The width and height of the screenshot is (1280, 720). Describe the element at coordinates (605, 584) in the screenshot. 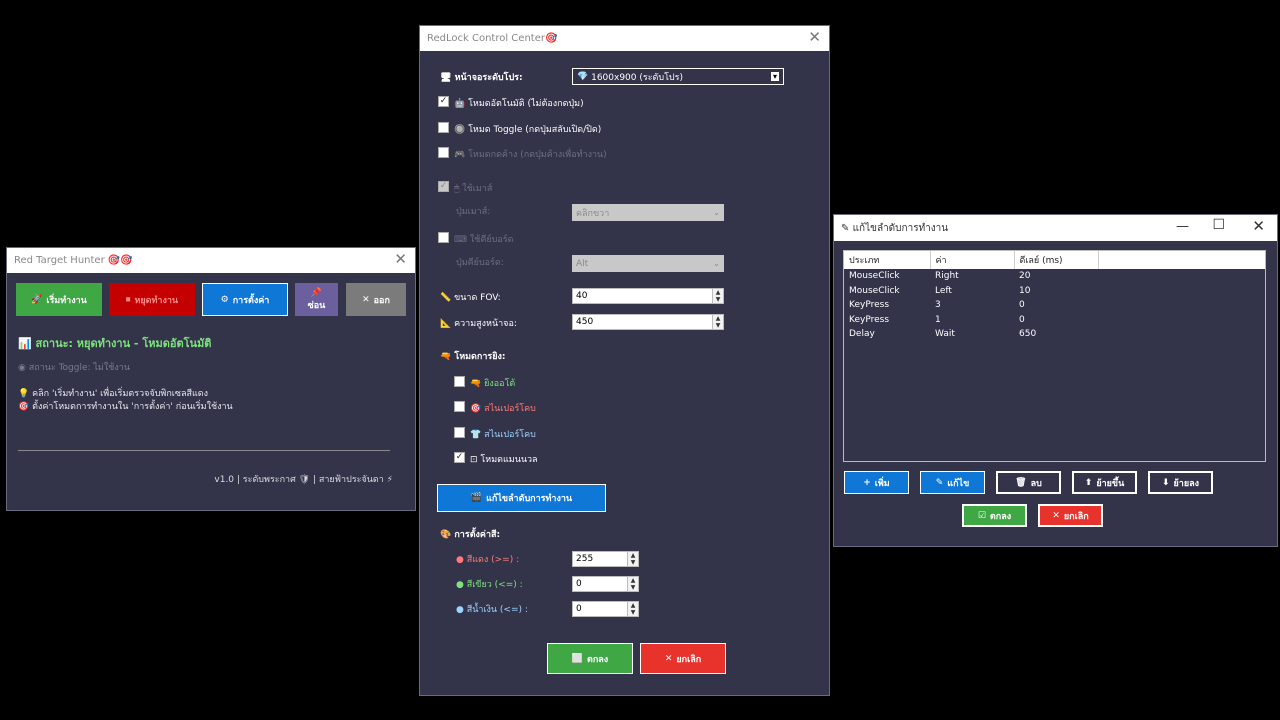

I see `green-input: 0 ▲ ▼` at that location.